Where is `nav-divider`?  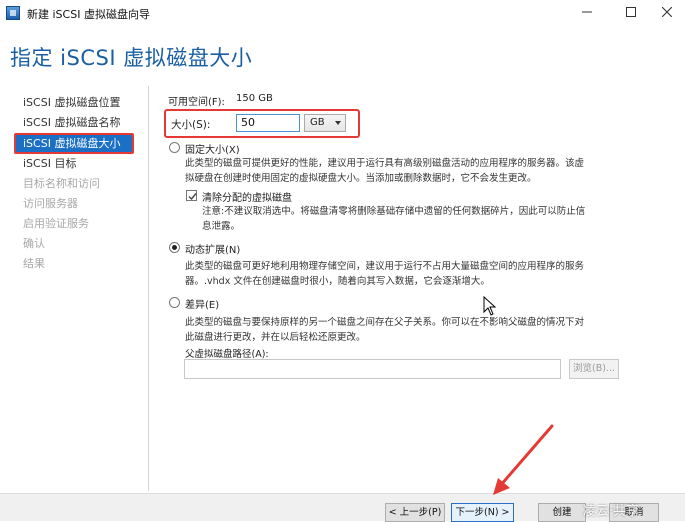
nav-divider is located at coordinates (148, 288).